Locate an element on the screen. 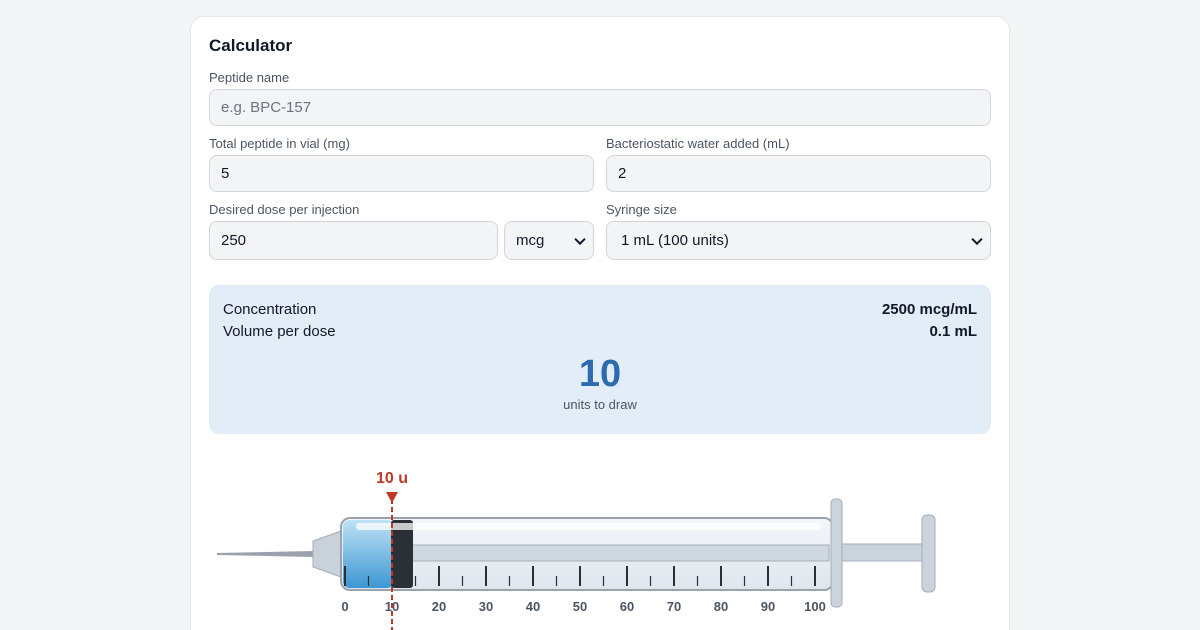  tick-label: 30 is located at coordinates (486, 606).